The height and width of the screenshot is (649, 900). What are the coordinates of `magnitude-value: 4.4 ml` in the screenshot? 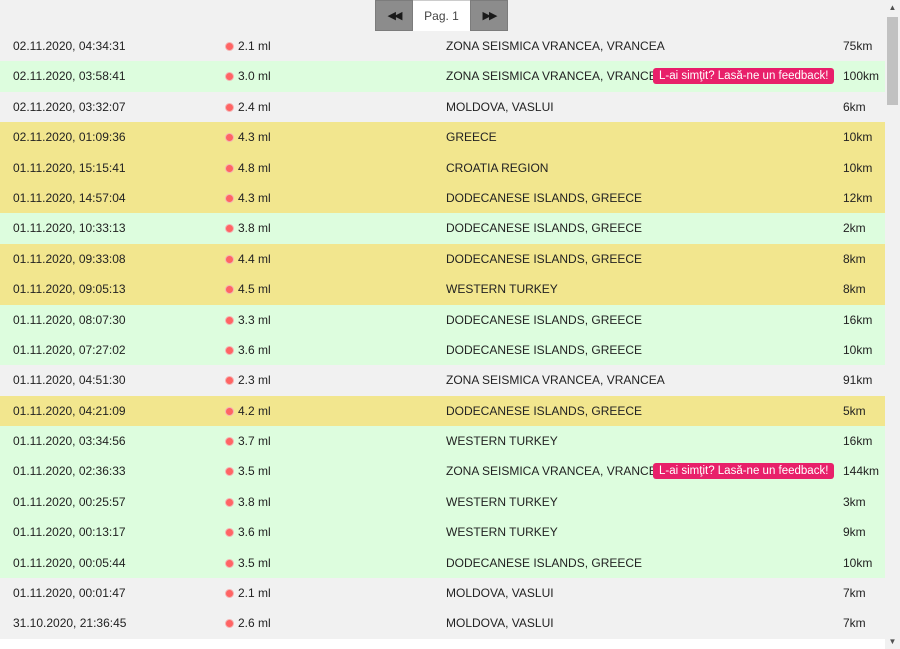 It's located at (254, 258).